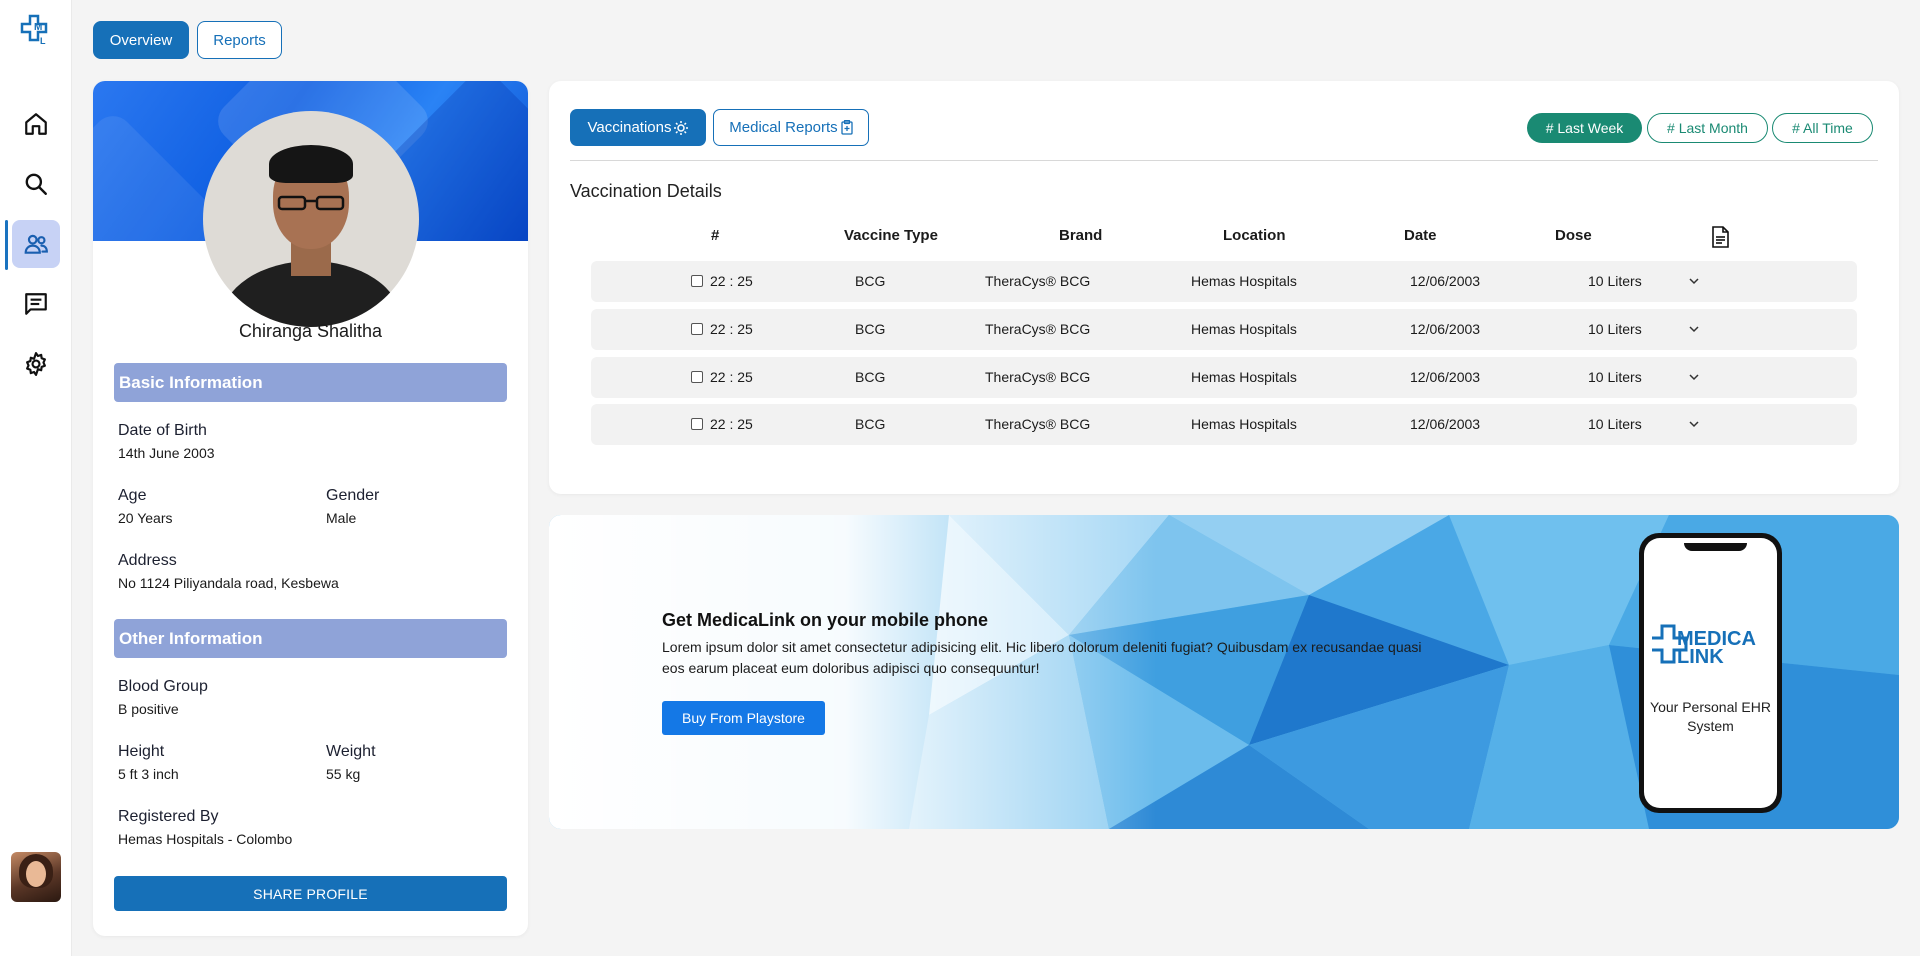  What do you see at coordinates (1081, 235) in the screenshot?
I see `column-header-brand: Brand` at bounding box center [1081, 235].